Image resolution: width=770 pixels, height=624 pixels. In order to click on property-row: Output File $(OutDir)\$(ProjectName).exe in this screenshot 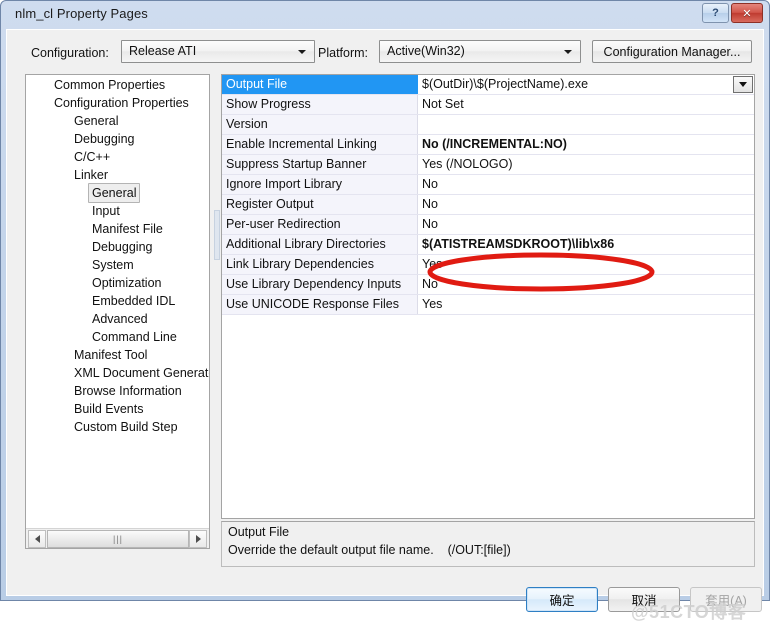, I will do `click(488, 85)`.